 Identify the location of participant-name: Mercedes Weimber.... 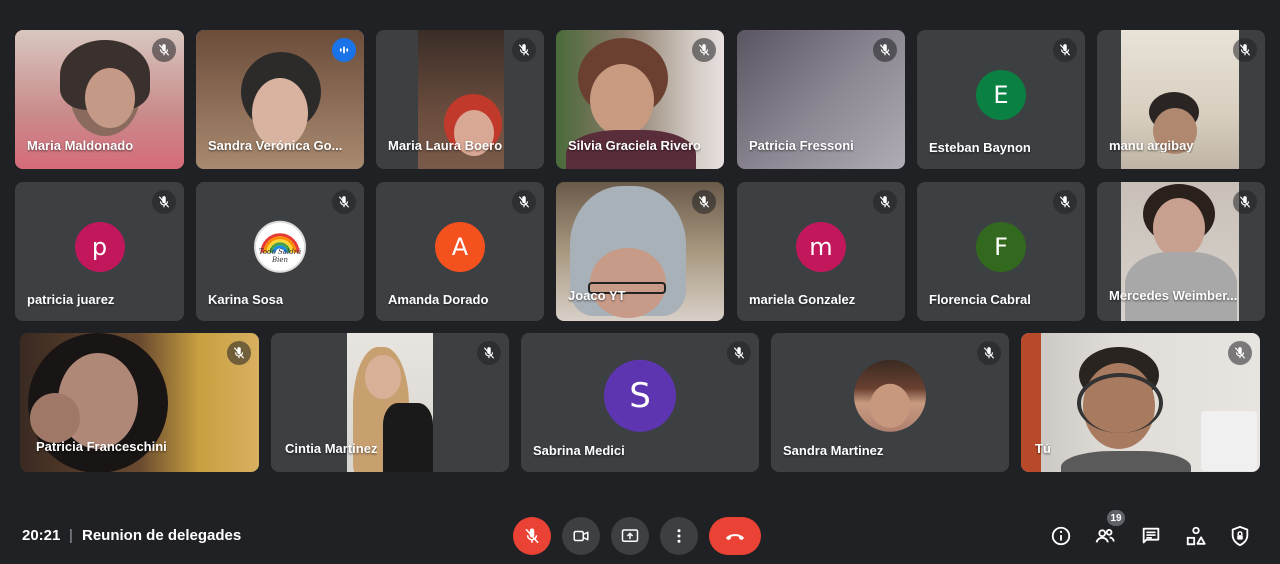
(1173, 295).